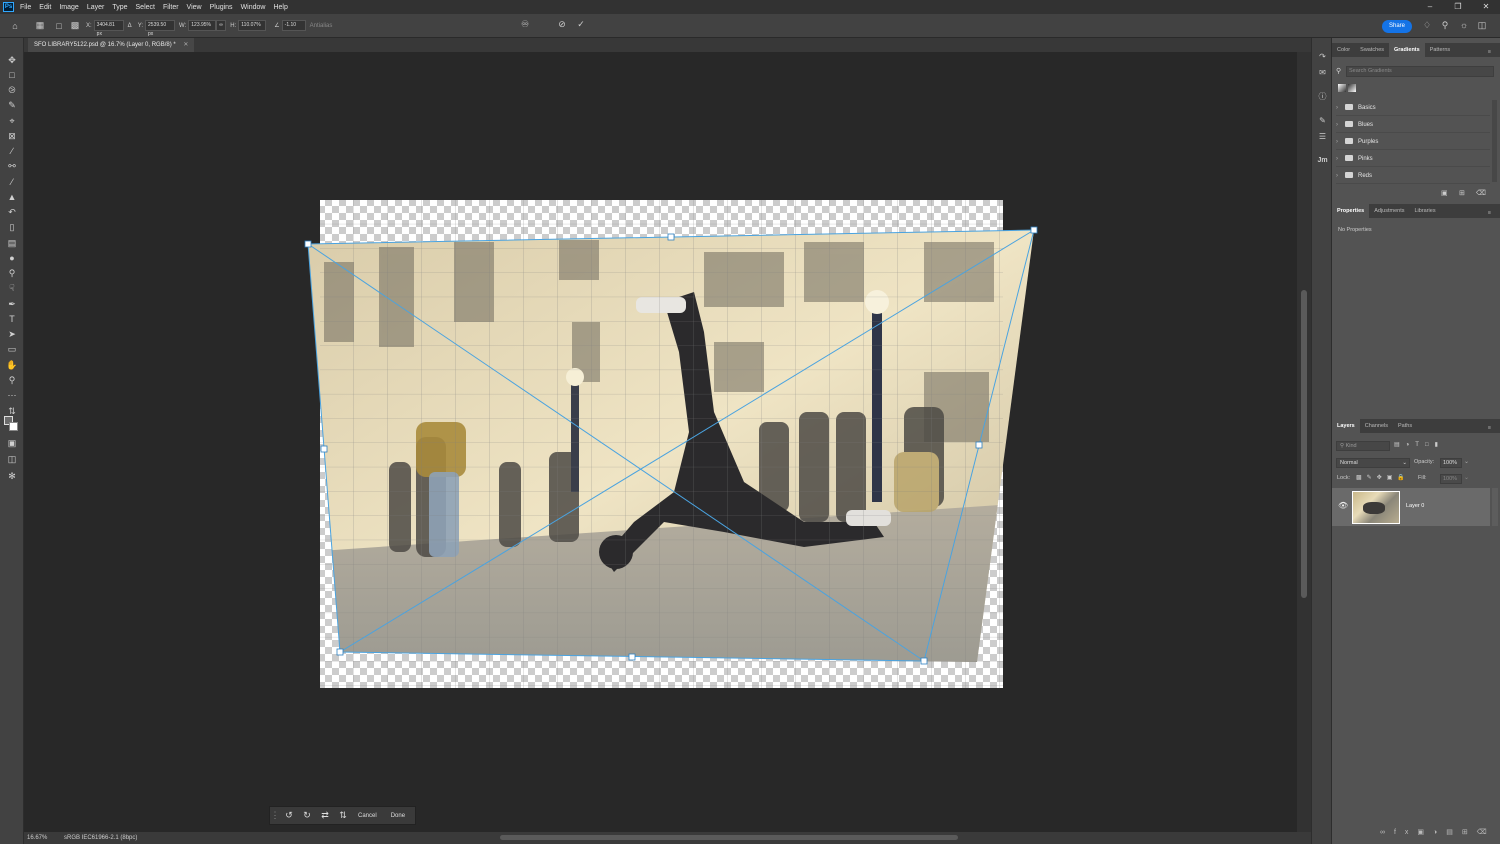 Image resolution: width=1500 pixels, height=844 pixels. I want to click on height-field: 110.07%, so click(252, 25).